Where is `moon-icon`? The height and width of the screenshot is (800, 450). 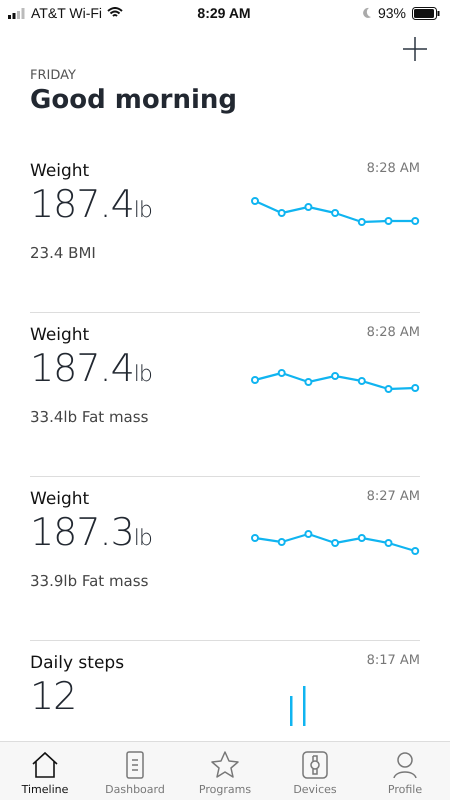 moon-icon is located at coordinates (367, 13).